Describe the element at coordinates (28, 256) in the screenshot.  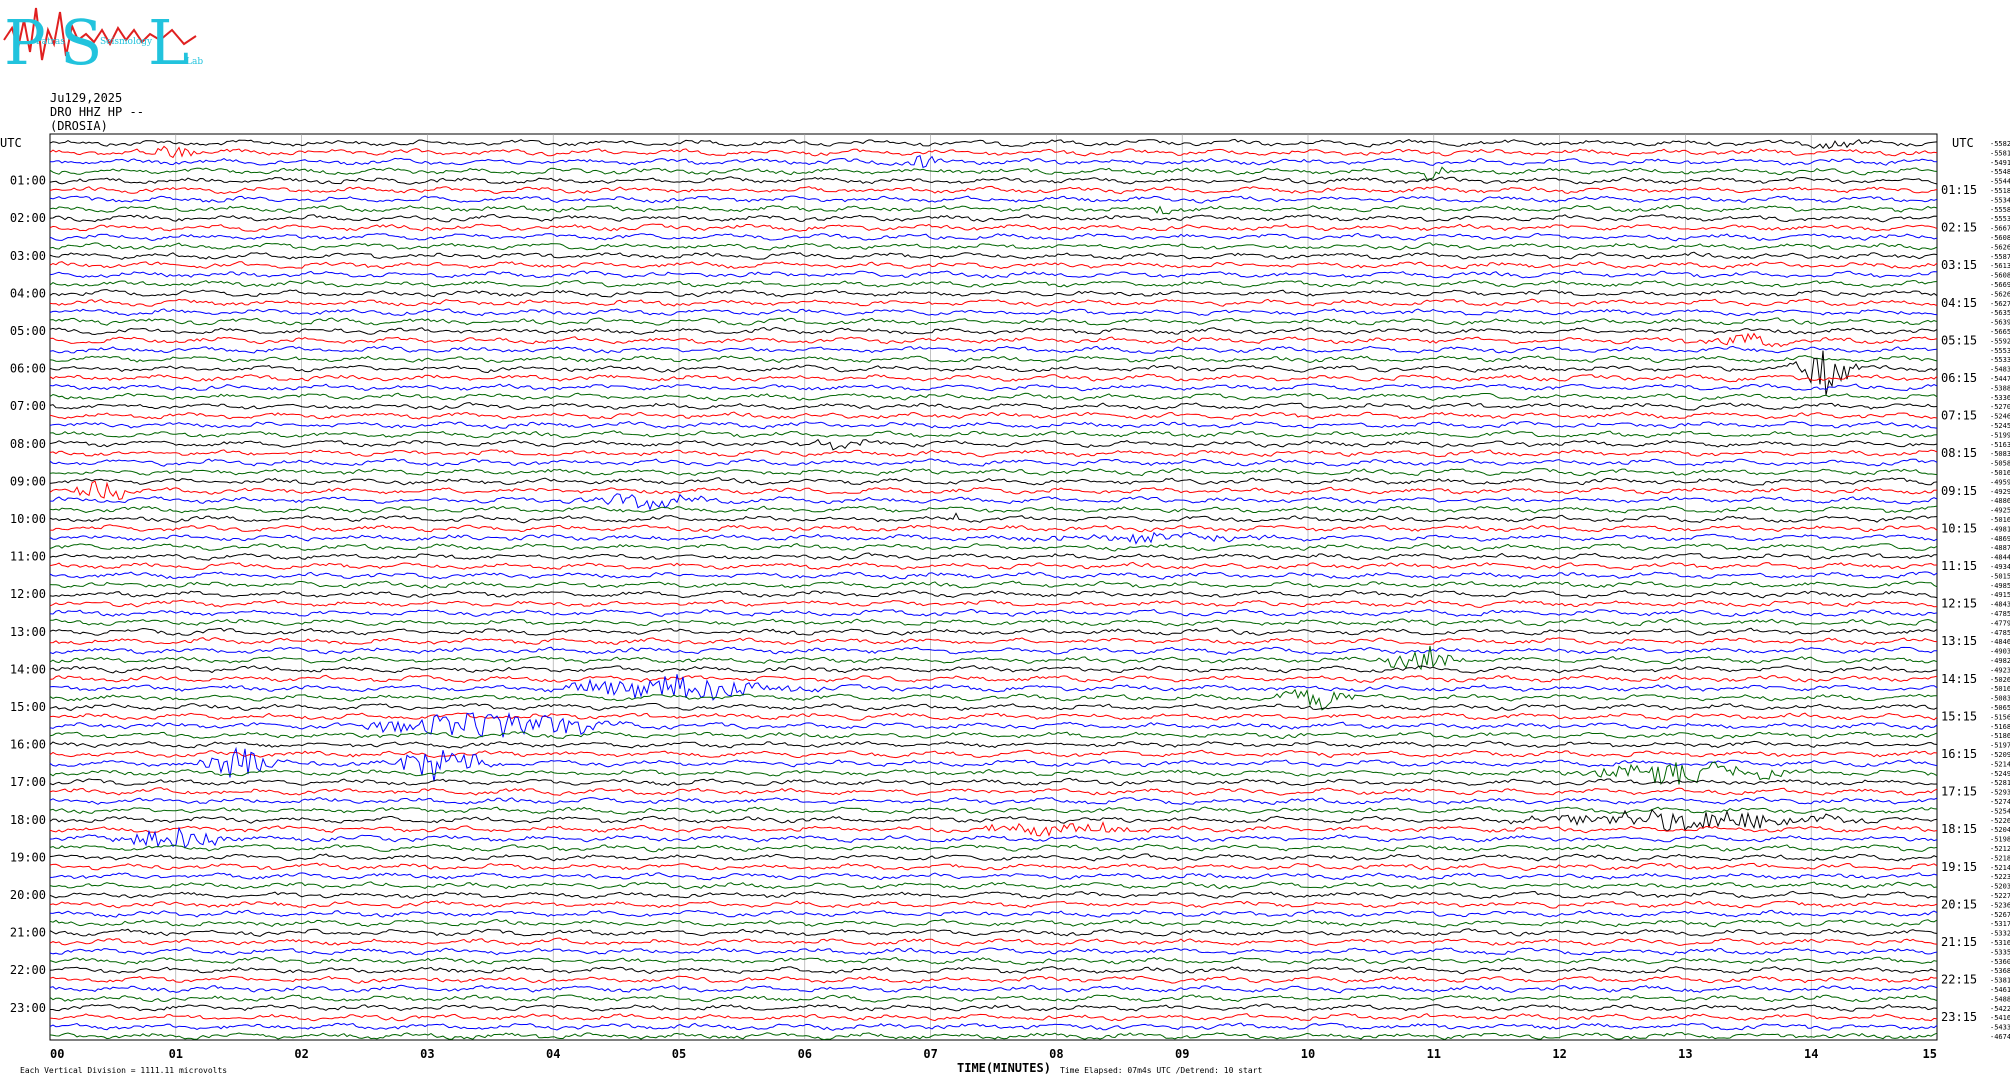
I see `left-hour-label: 03:00` at that location.